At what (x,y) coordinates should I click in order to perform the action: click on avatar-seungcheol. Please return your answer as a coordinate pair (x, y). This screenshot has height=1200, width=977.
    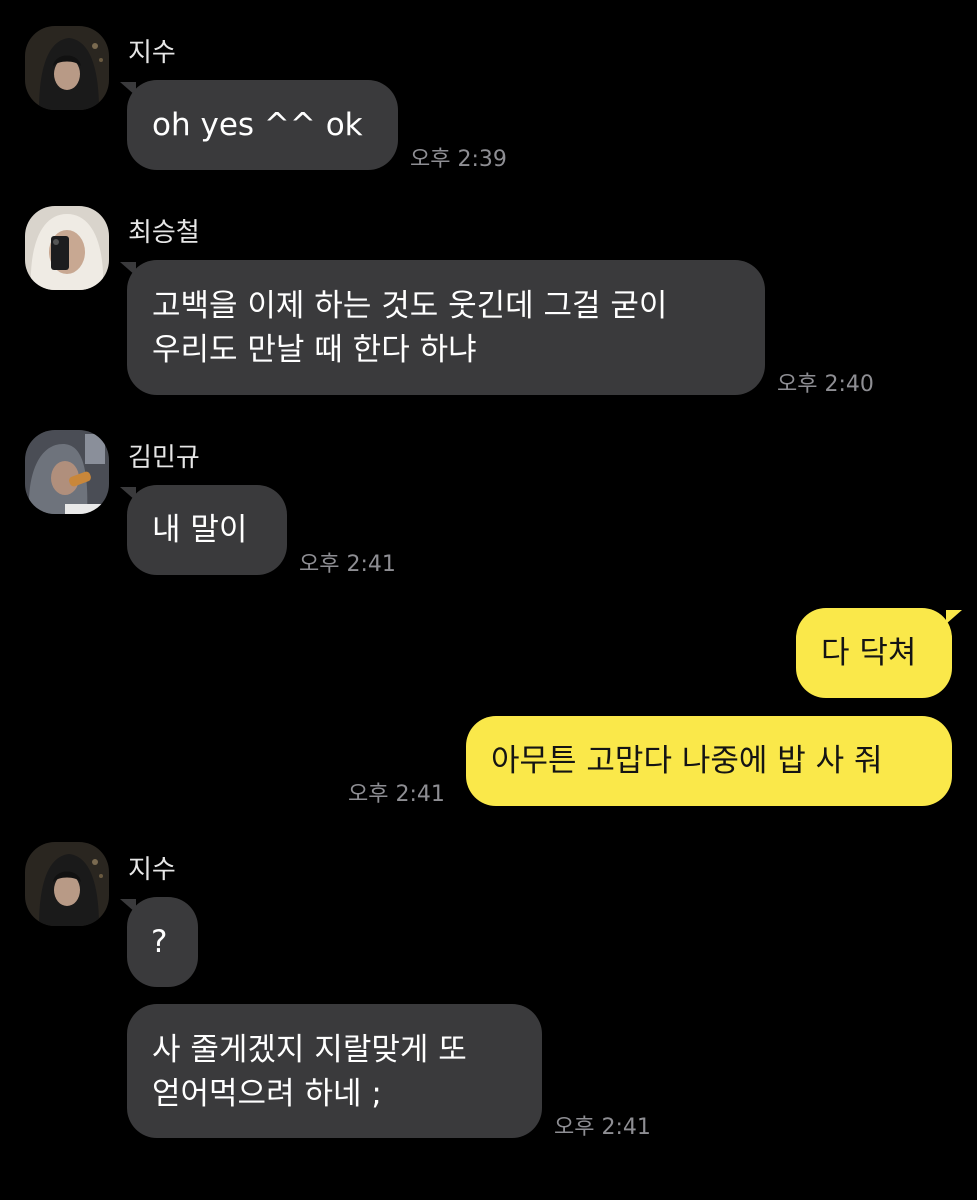
    Looking at the image, I should click on (67, 248).